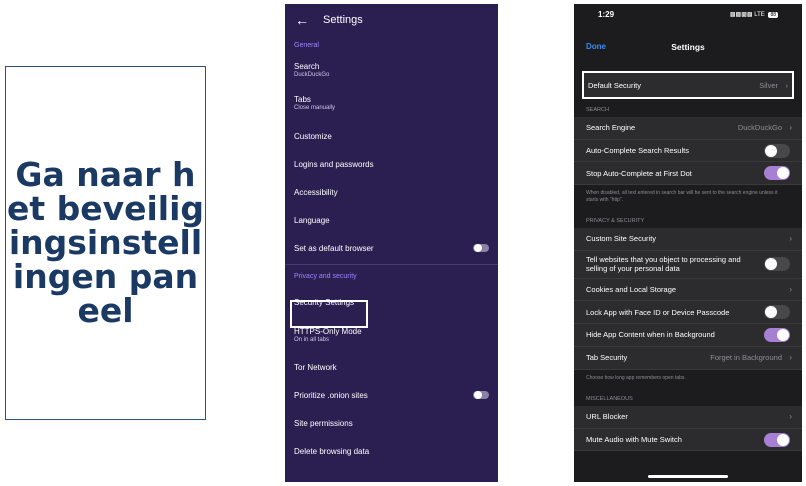 This screenshot has width=806, height=486. Describe the element at coordinates (688, 378) in the screenshot. I see `tab-note: Choose how long app remembers open tabs.` at that location.